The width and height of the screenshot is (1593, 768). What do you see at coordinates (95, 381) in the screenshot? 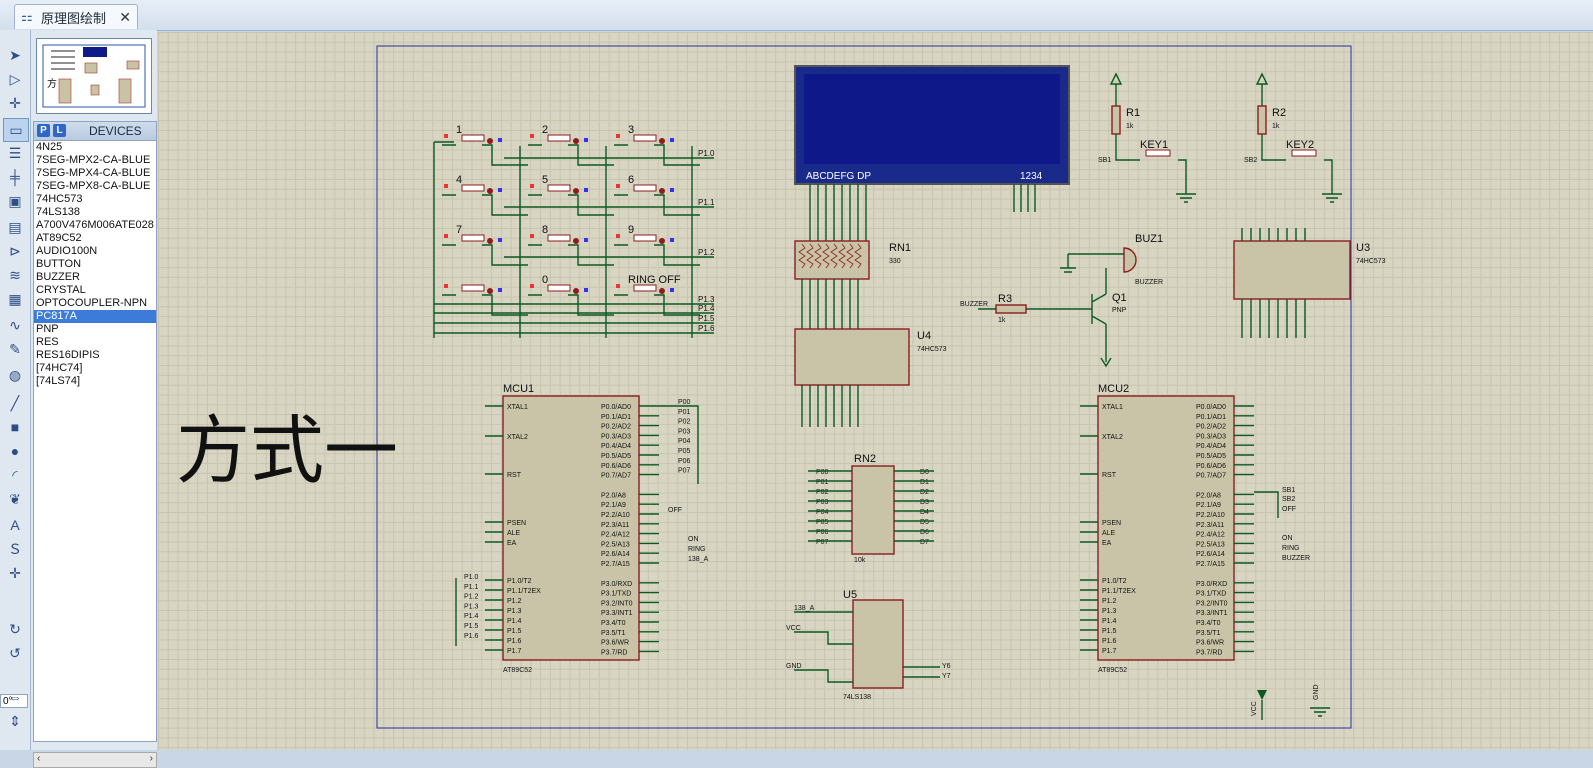
I see `device-list-item: [74LS74]` at bounding box center [95, 381].